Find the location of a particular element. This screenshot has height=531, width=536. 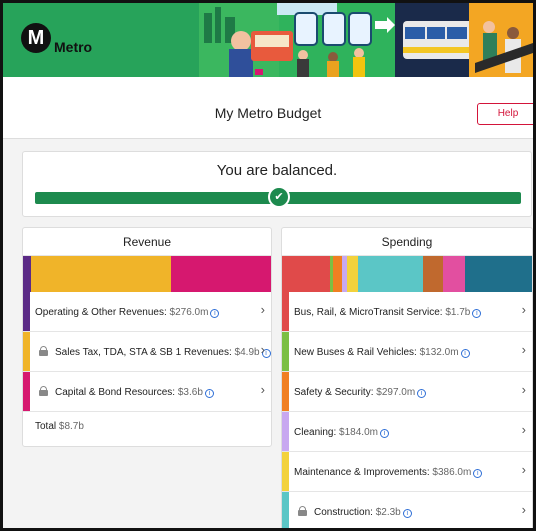

total-label: Total is located at coordinates (46, 426).